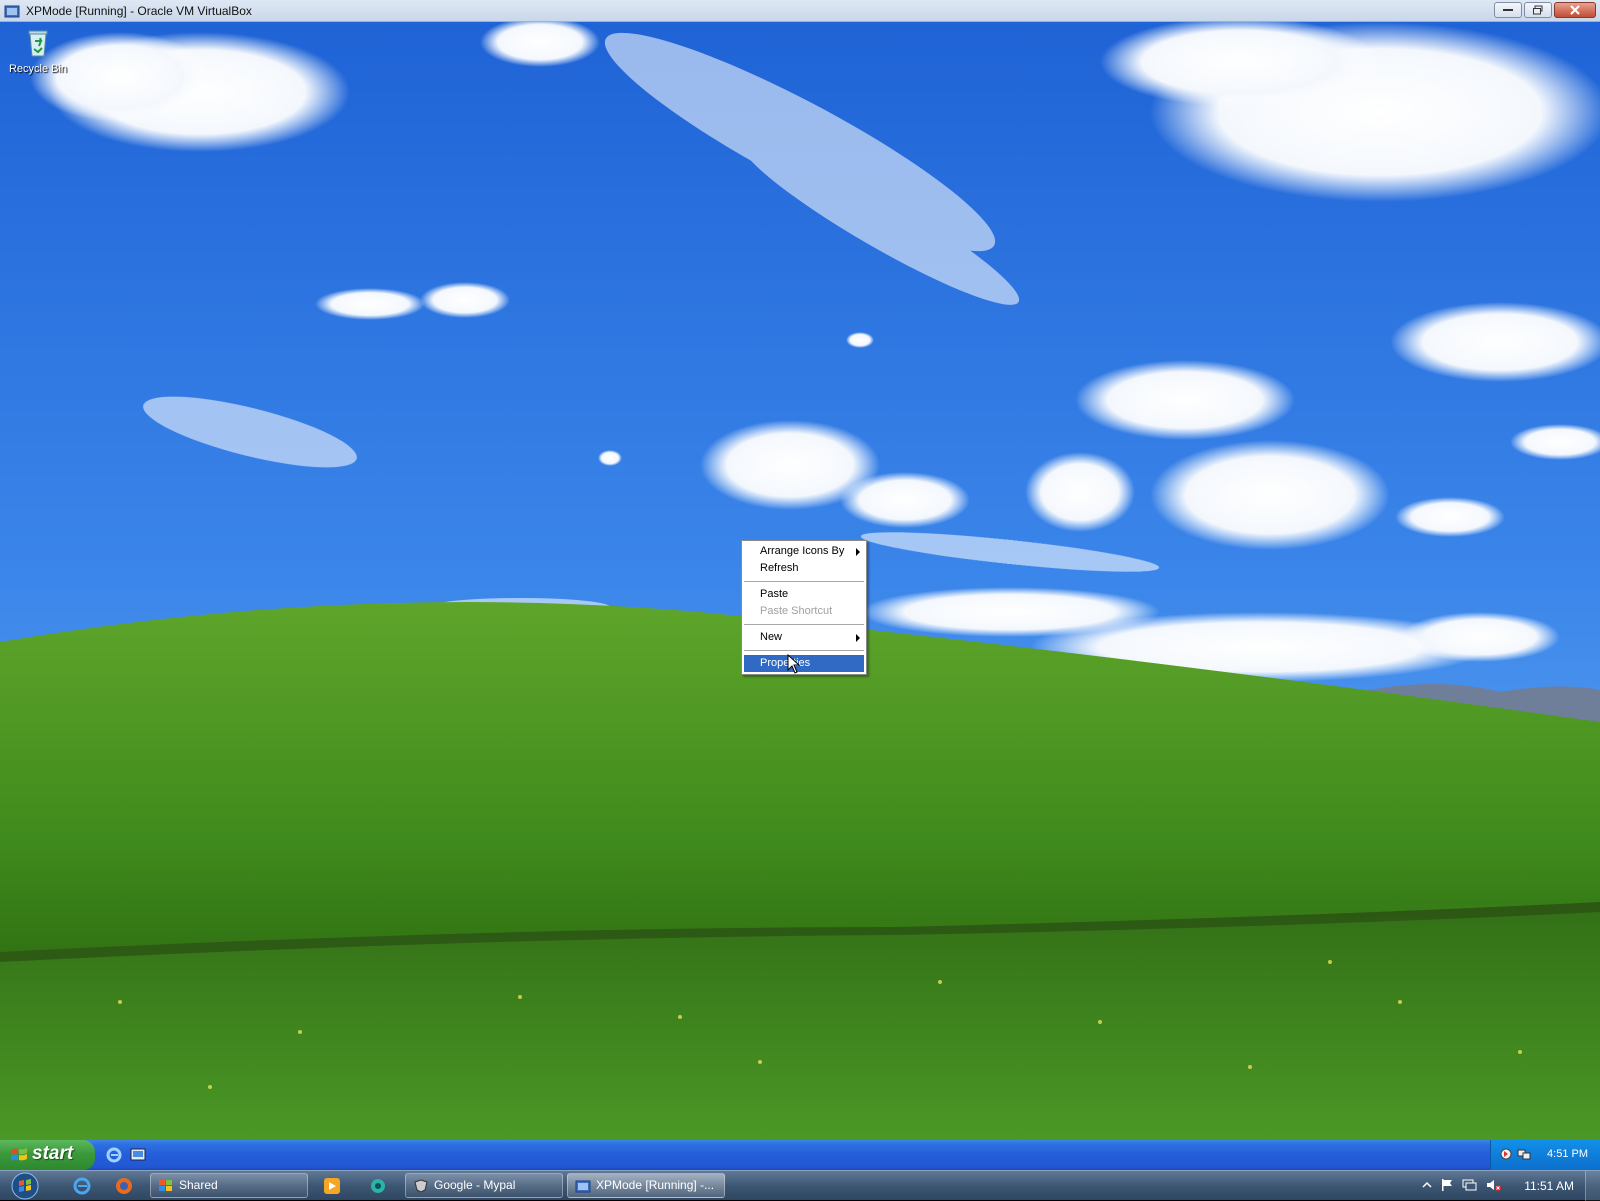 Image resolution: width=1600 pixels, height=1201 pixels. Describe the element at coordinates (53, 1153) in the screenshot. I see `start-label: start` at that location.